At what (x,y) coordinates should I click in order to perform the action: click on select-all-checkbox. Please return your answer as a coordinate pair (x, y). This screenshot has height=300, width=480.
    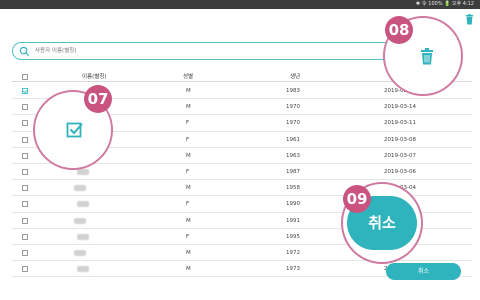
    Looking at the image, I should click on (25, 77).